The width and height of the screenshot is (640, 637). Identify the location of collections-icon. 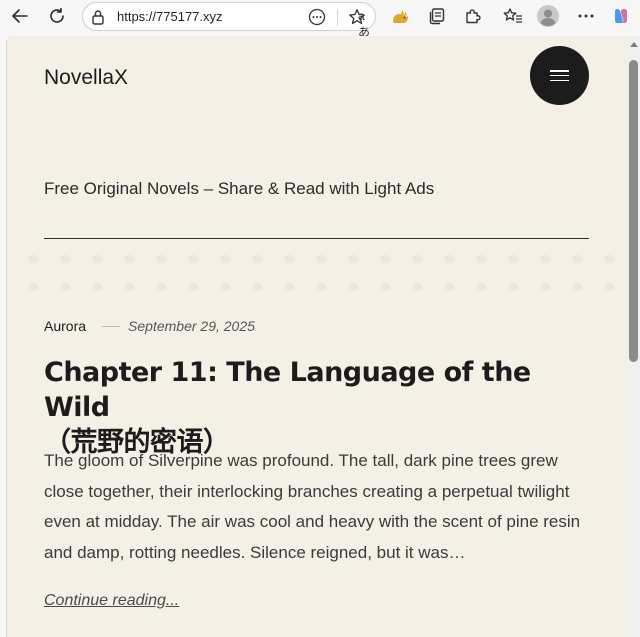
(437, 16).